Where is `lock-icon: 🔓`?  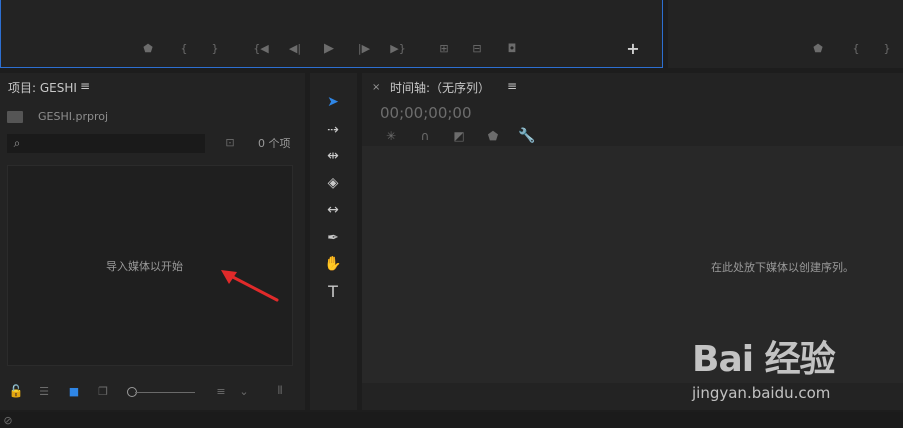
lock-icon: 🔓 is located at coordinates (16, 391).